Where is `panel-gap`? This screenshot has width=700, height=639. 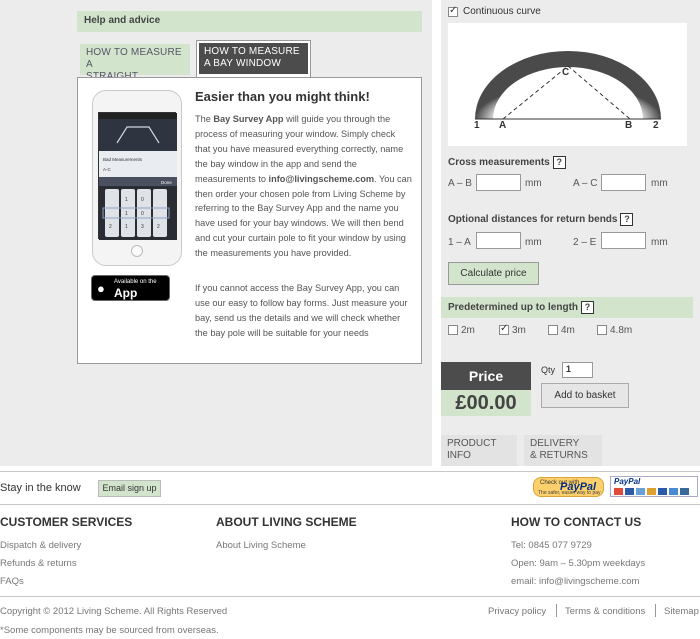
panel-gap is located at coordinates (436, 233).